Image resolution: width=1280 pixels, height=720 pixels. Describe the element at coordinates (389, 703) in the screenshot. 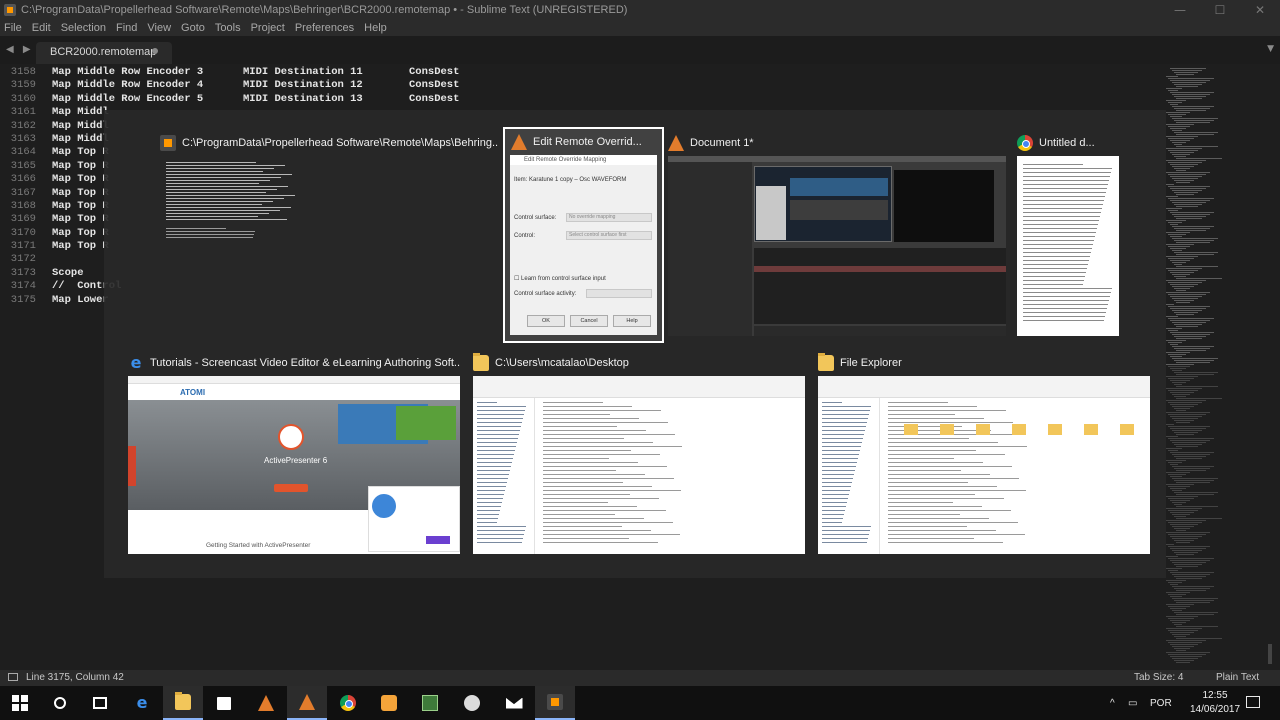

I see `taskbar-media-player` at that location.